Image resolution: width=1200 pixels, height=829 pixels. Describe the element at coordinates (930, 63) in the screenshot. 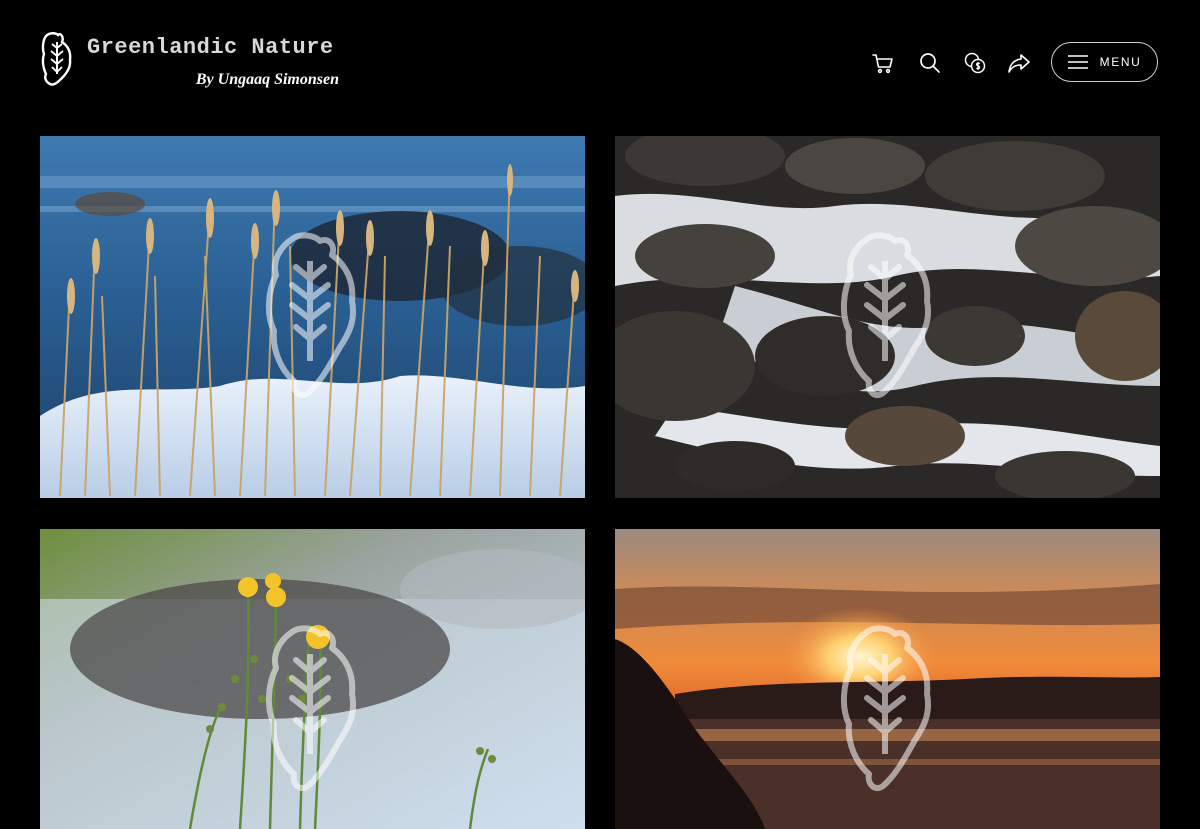

I see `search-icon` at that location.